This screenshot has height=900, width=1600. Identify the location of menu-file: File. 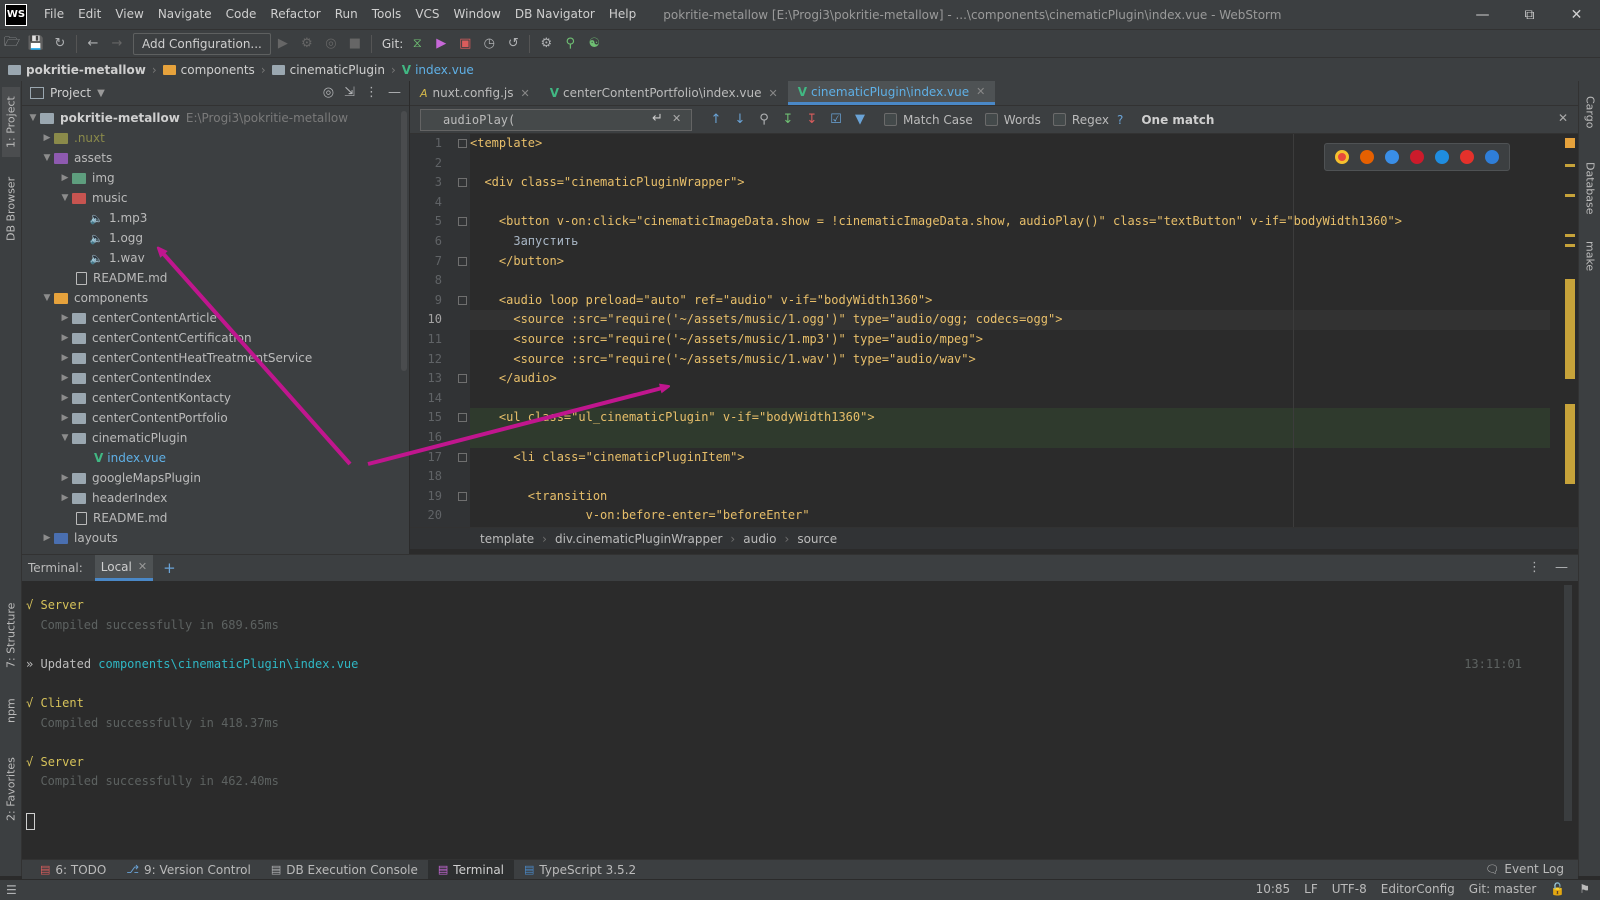
(54, 14).